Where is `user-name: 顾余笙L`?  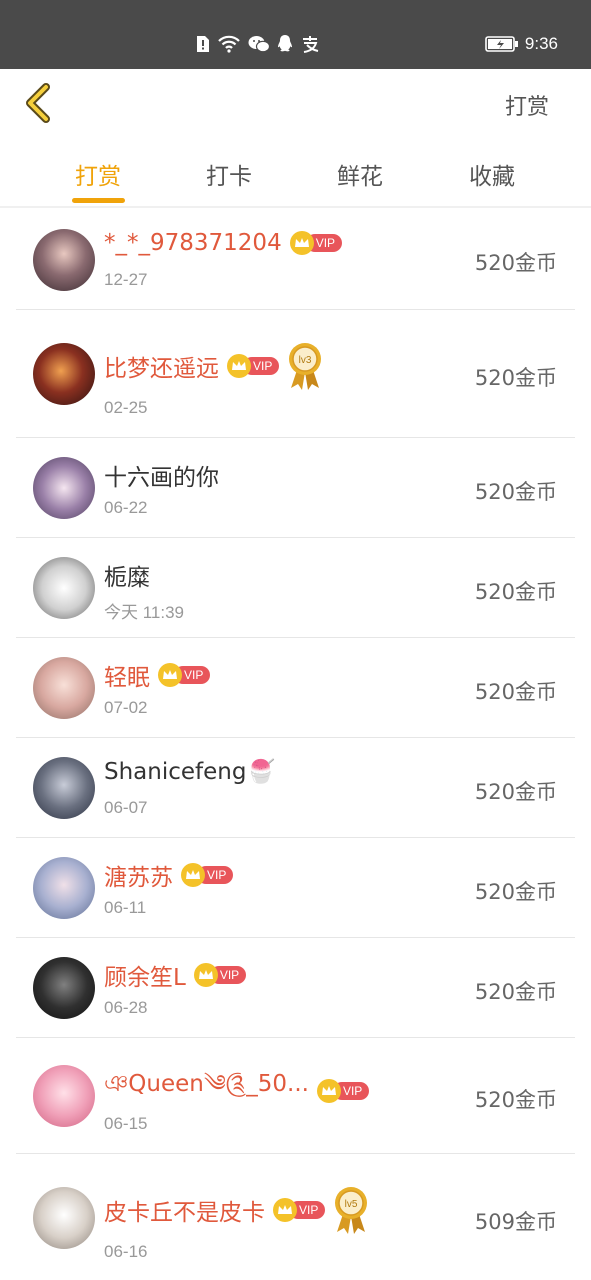 user-name: 顾余笙L is located at coordinates (145, 975).